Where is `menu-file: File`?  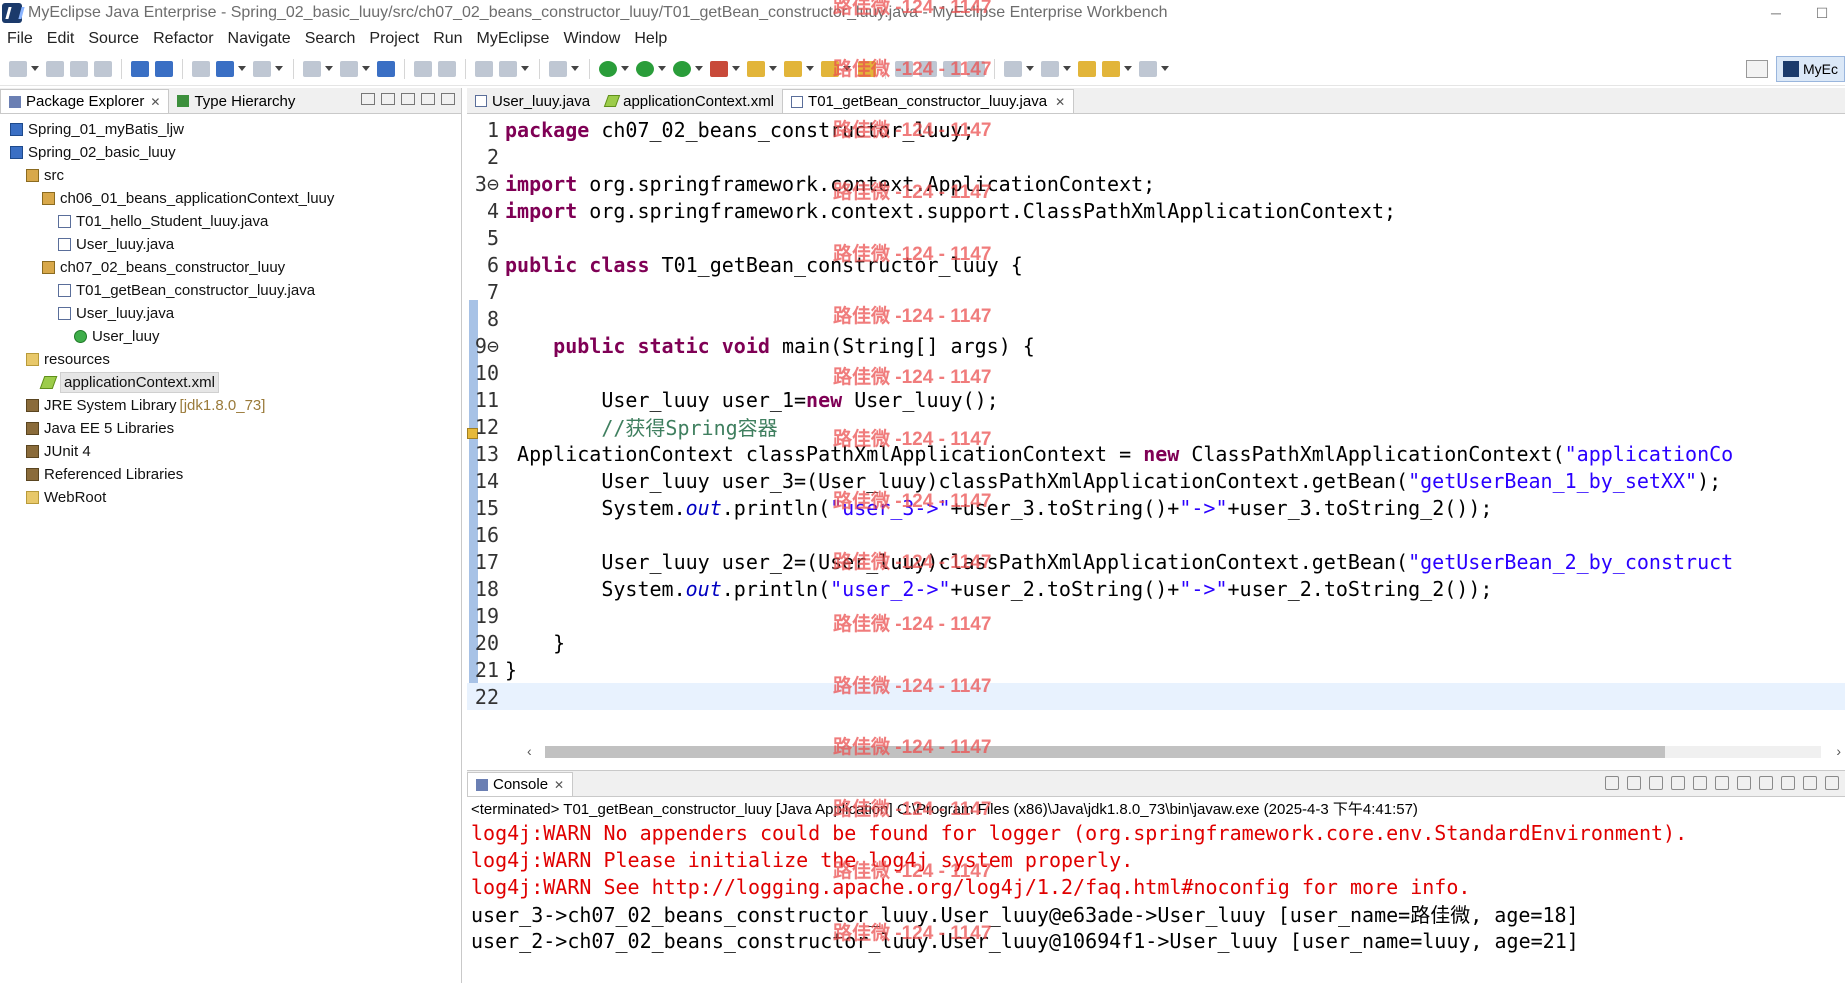 menu-file: File is located at coordinates (20, 39).